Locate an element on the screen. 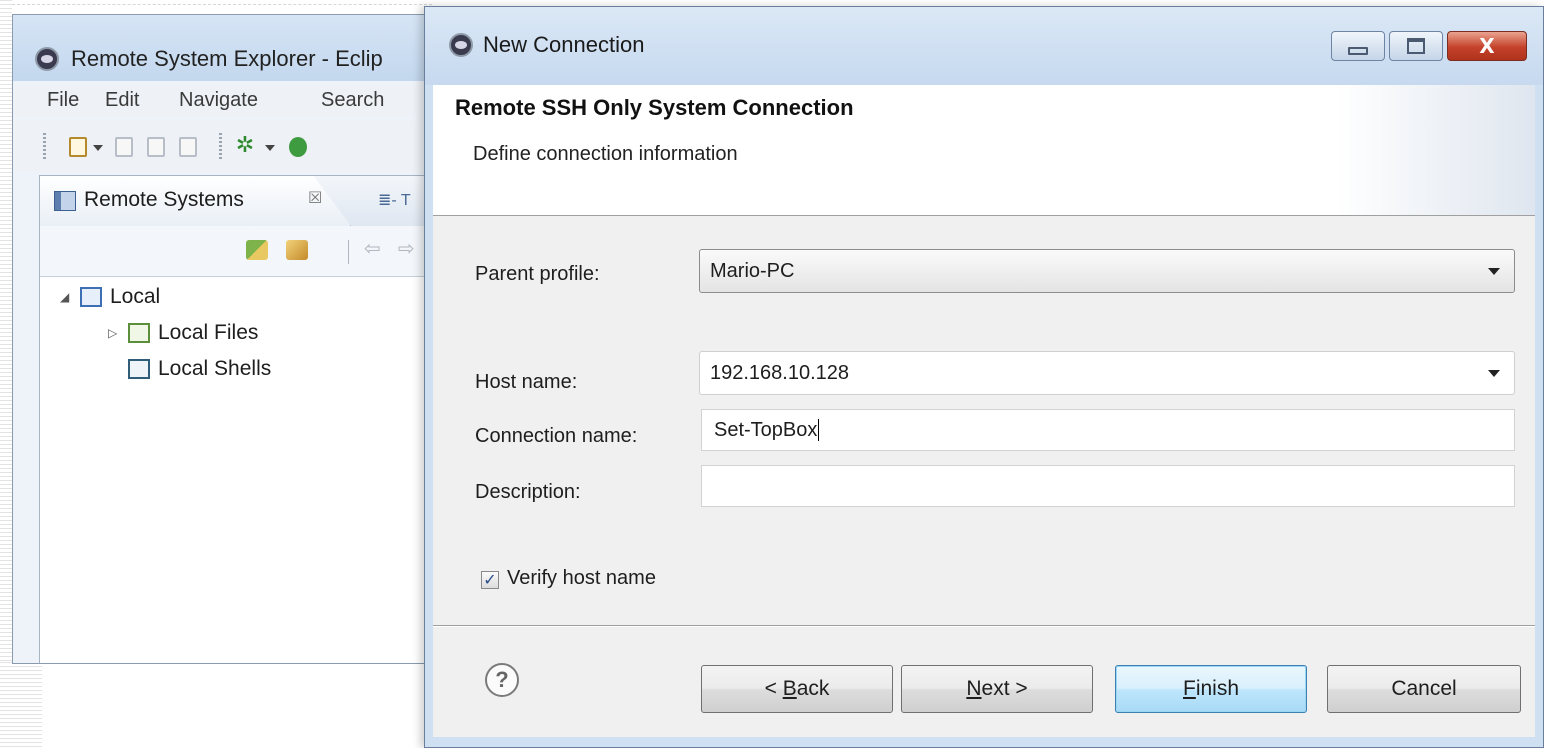  page-margin-left is located at coordinates (6, 374).